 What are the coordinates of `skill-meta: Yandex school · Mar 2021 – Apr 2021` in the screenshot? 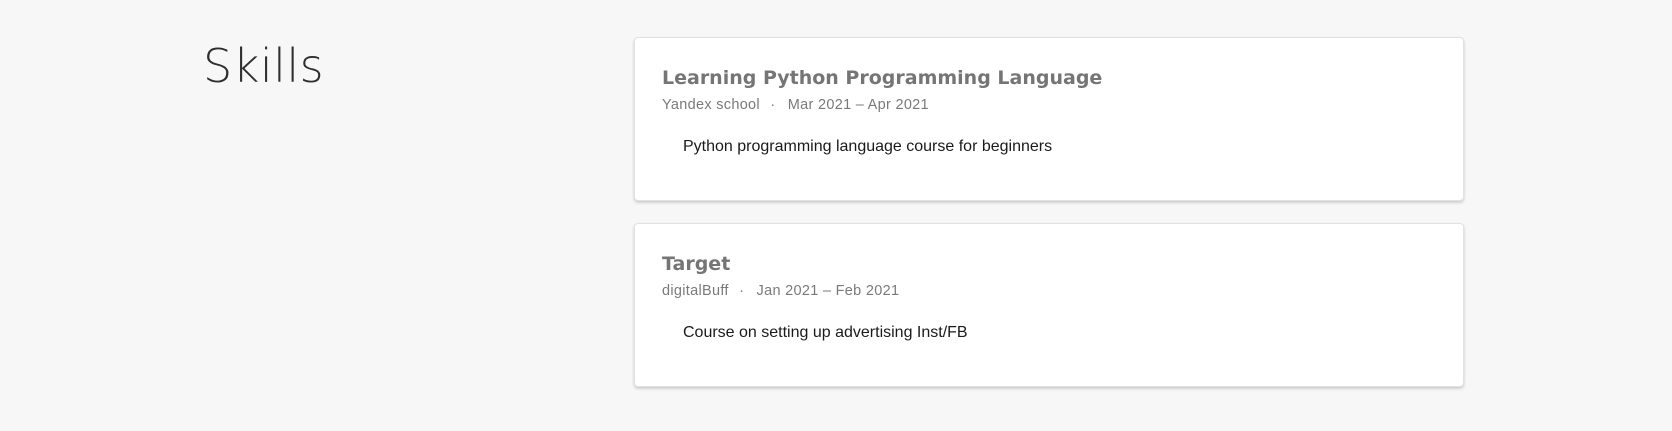 It's located at (1049, 105).